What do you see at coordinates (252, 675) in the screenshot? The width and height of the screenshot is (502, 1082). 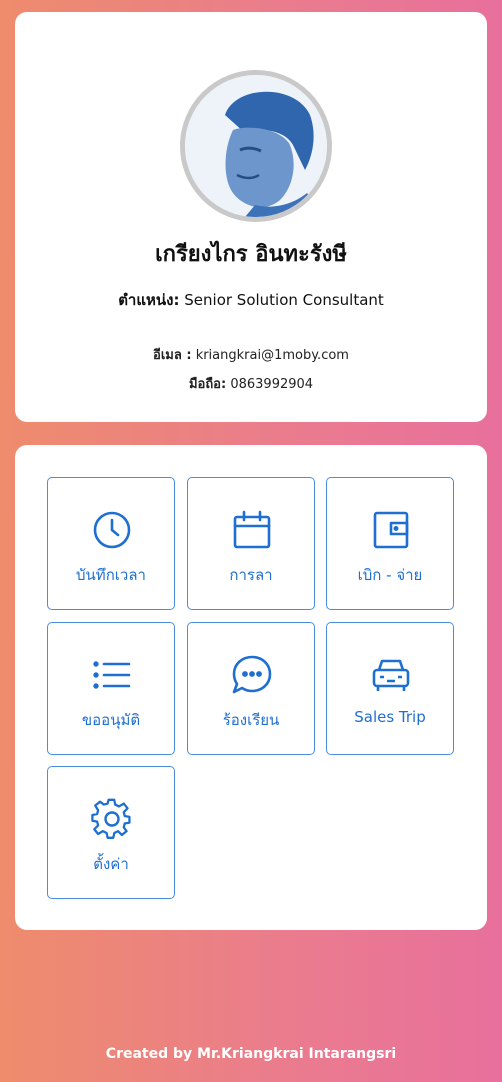 I see `chat-bubble-icon` at bounding box center [252, 675].